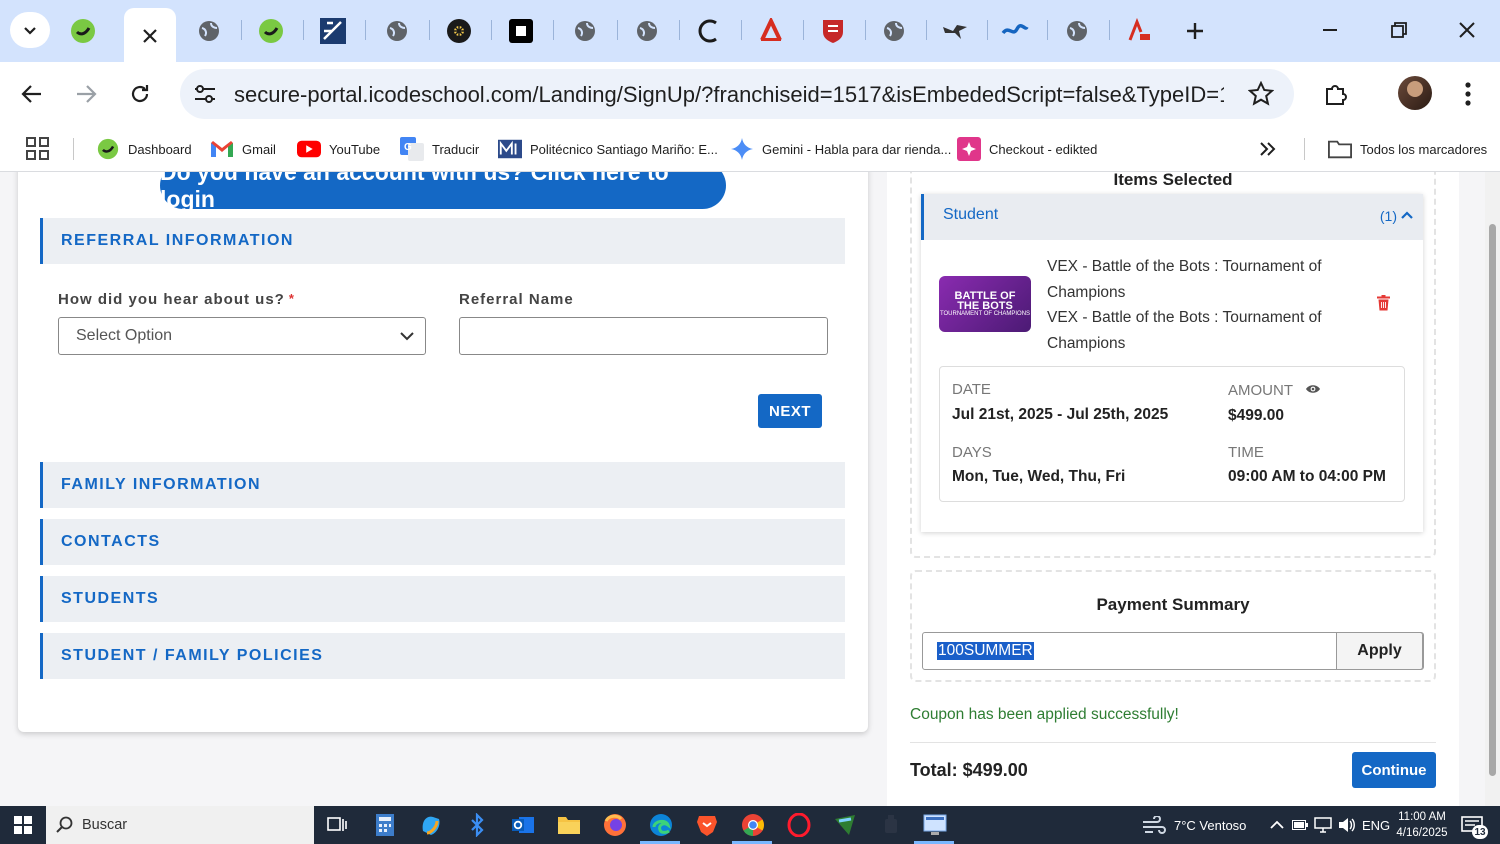  What do you see at coordinates (442, 599) in the screenshot?
I see `section-students: STUDENTS` at bounding box center [442, 599].